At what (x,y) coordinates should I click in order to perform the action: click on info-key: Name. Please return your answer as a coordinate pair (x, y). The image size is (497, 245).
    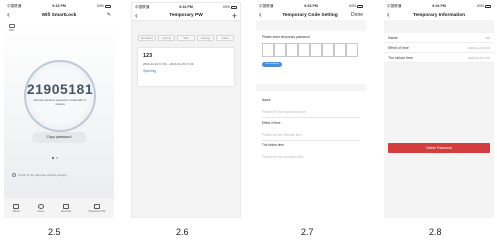
    Looking at the image, I should click on (393, 37).